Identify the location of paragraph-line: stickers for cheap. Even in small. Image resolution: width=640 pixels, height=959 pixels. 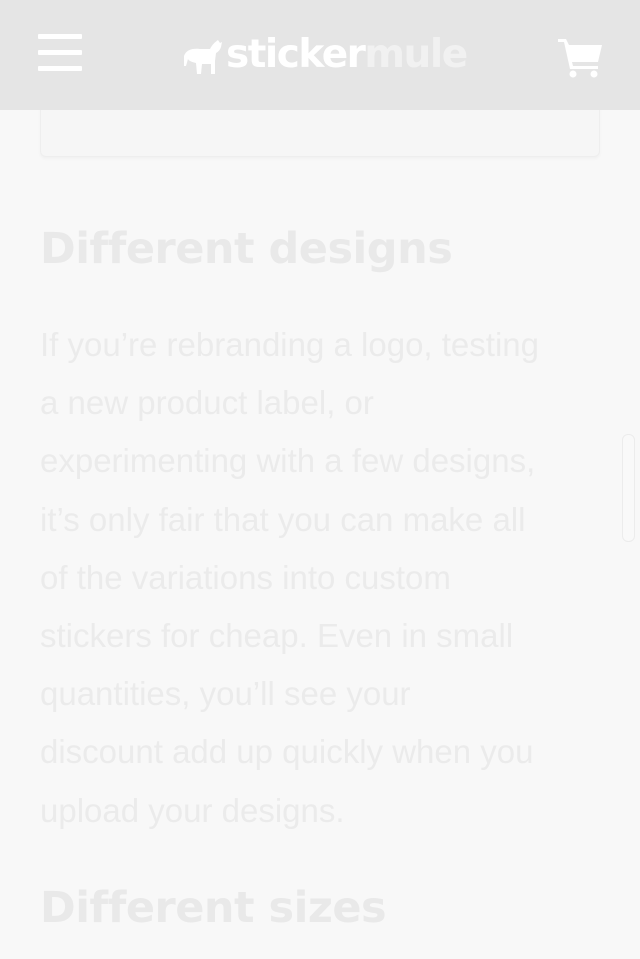
(277, 636).